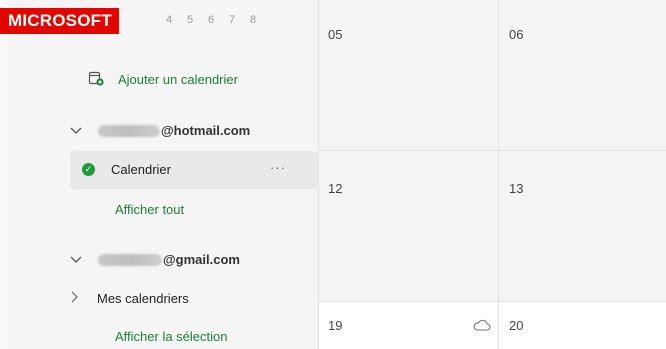 The image size is (666, 349). What do you see at coordinates (96, 79) in the screenshot?
I see `calendar-add-icon` at bounding box center [96, 79].